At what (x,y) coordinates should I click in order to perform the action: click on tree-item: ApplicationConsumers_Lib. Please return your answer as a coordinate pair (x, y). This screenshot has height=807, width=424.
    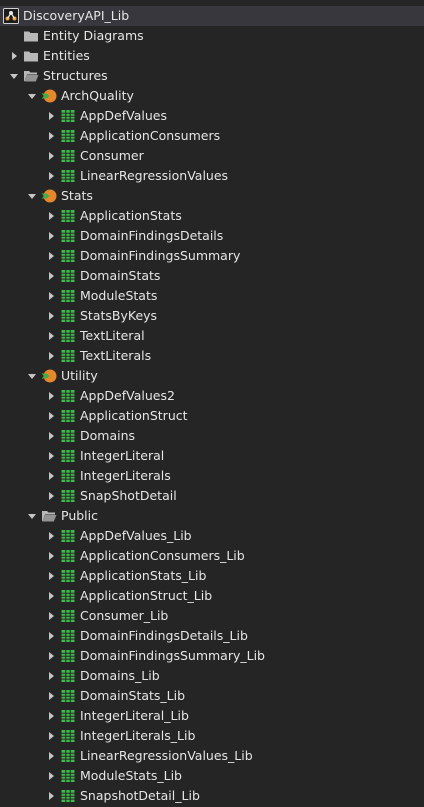
    Looking at the image, I should click on (212, 556).